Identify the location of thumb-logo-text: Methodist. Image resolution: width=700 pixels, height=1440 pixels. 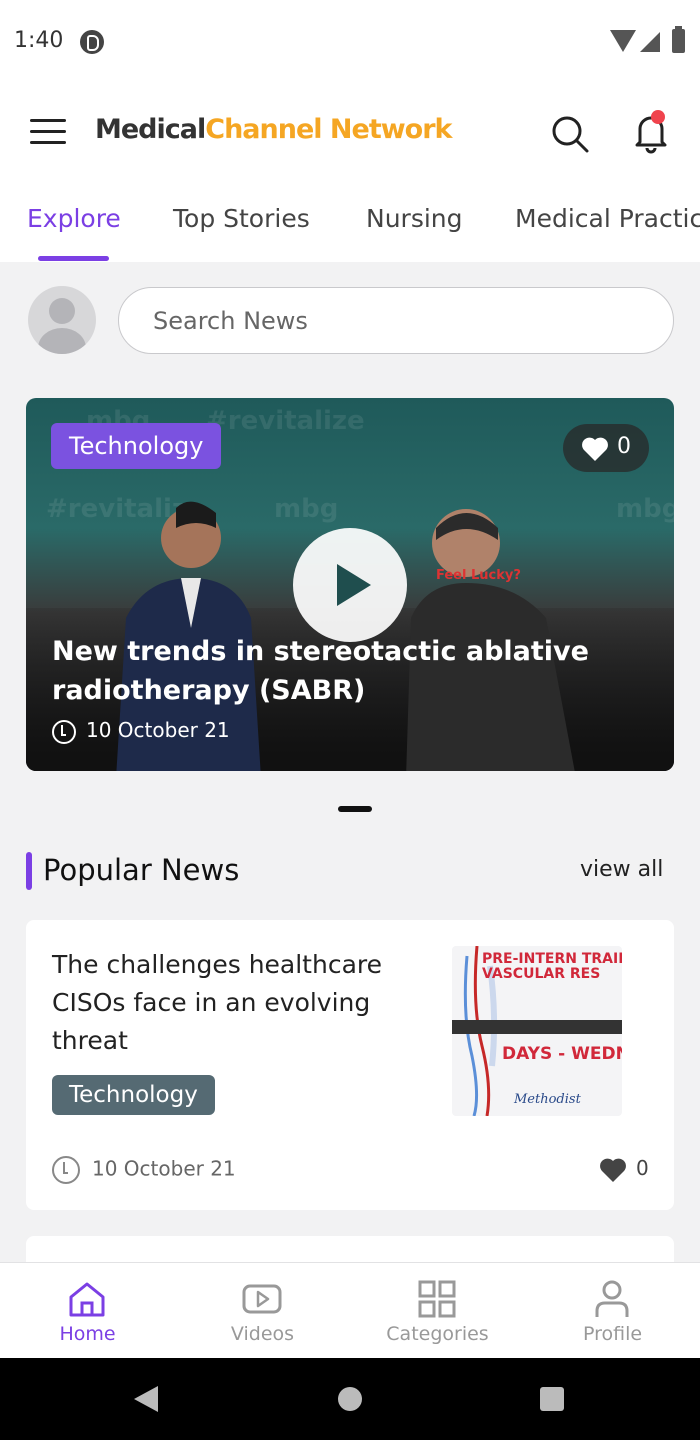
(547, 1099).